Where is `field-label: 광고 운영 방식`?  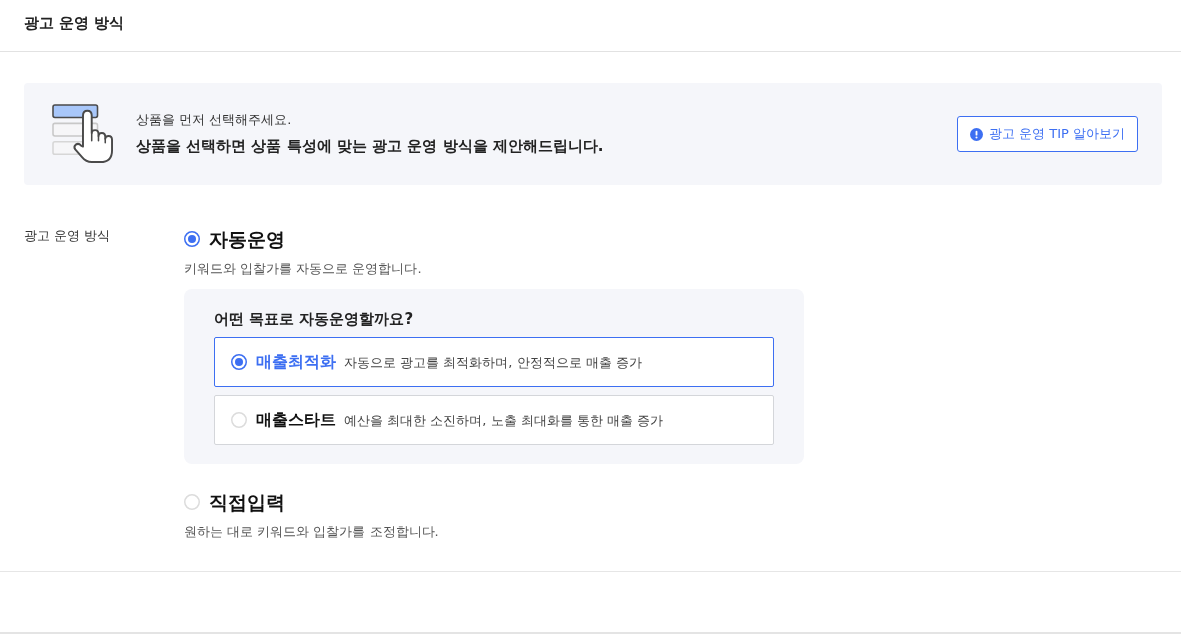
field-label: 광고 운영 방식 is located at coordinates (68, 236).